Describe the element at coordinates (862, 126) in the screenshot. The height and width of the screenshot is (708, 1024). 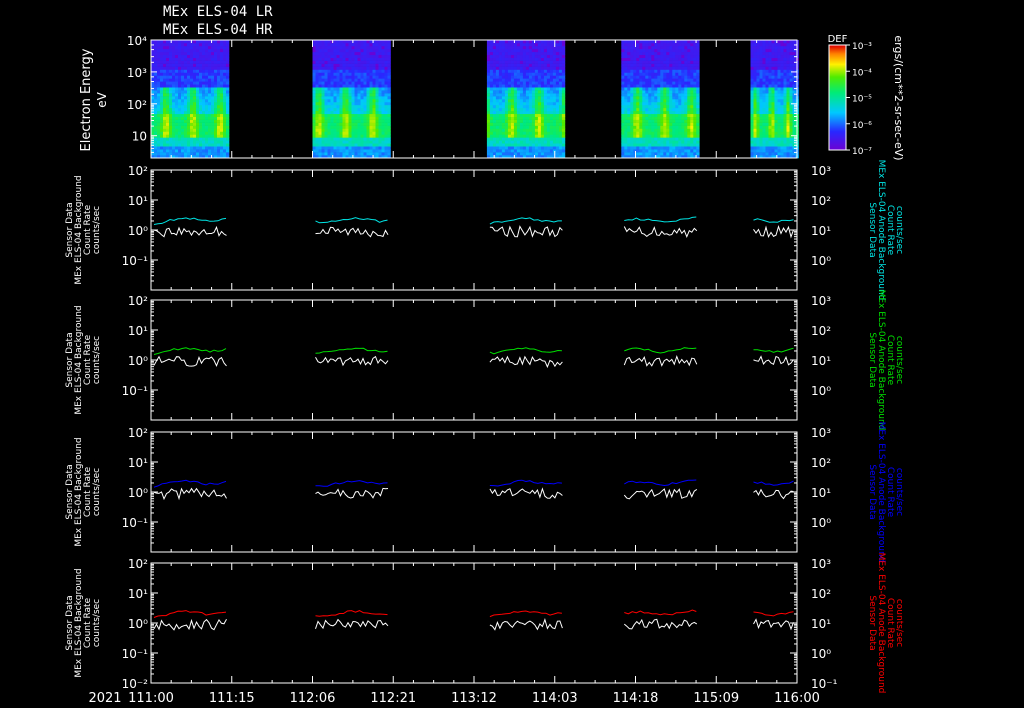
I see `colorbar-tick-label: 10⁻⁶` at that location.